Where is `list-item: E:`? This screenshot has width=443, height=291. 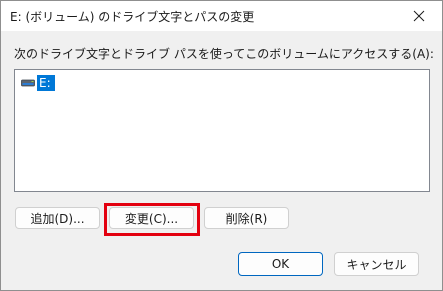
list-item: E: is located at coordinates (38, 83).